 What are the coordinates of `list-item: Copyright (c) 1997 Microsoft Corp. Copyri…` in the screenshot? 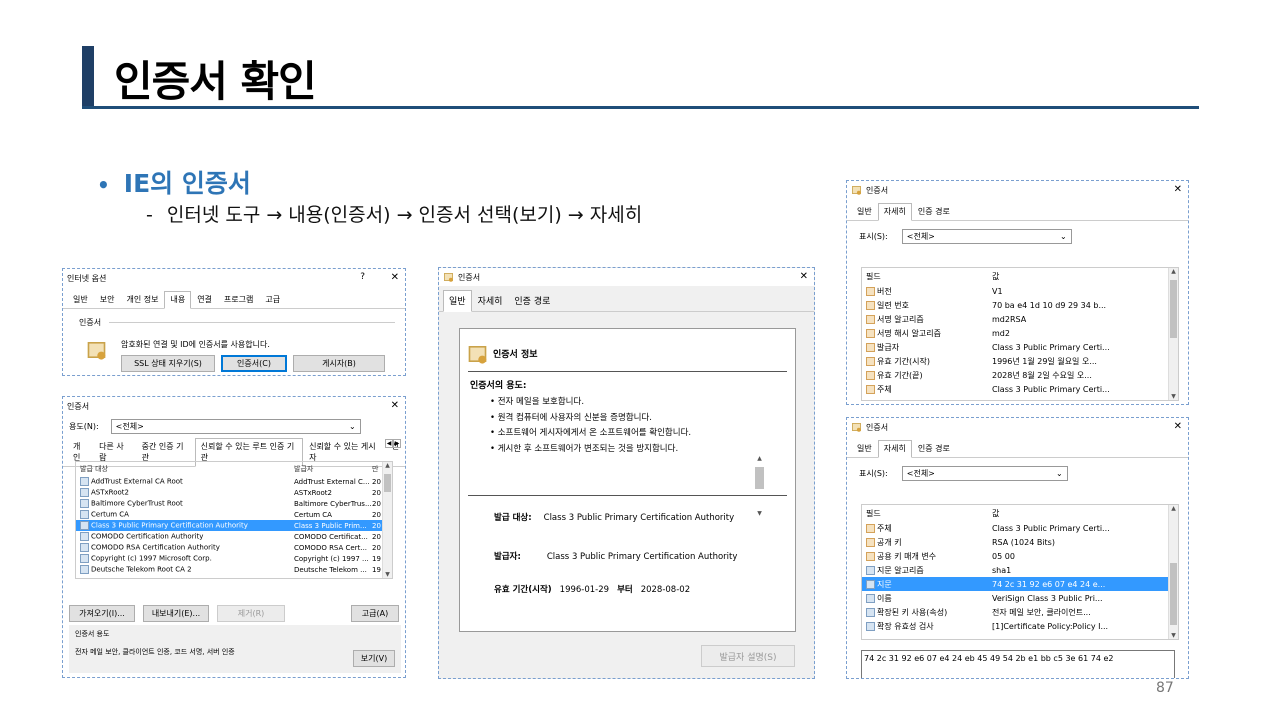 It's located at (234, 558).